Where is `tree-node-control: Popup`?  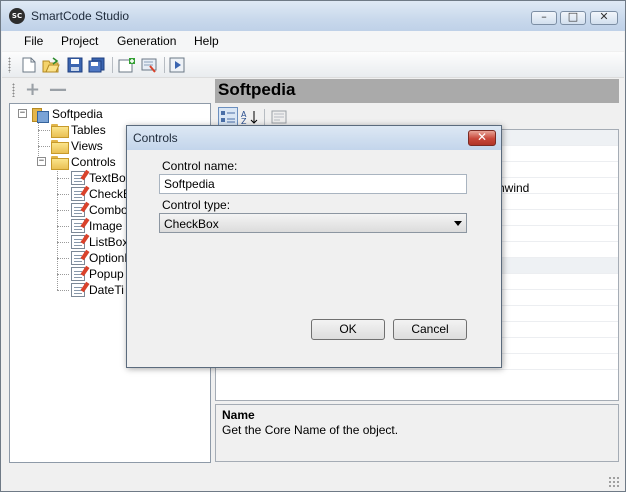
tree-node-control: Popup is located at coordinates (97, 274).